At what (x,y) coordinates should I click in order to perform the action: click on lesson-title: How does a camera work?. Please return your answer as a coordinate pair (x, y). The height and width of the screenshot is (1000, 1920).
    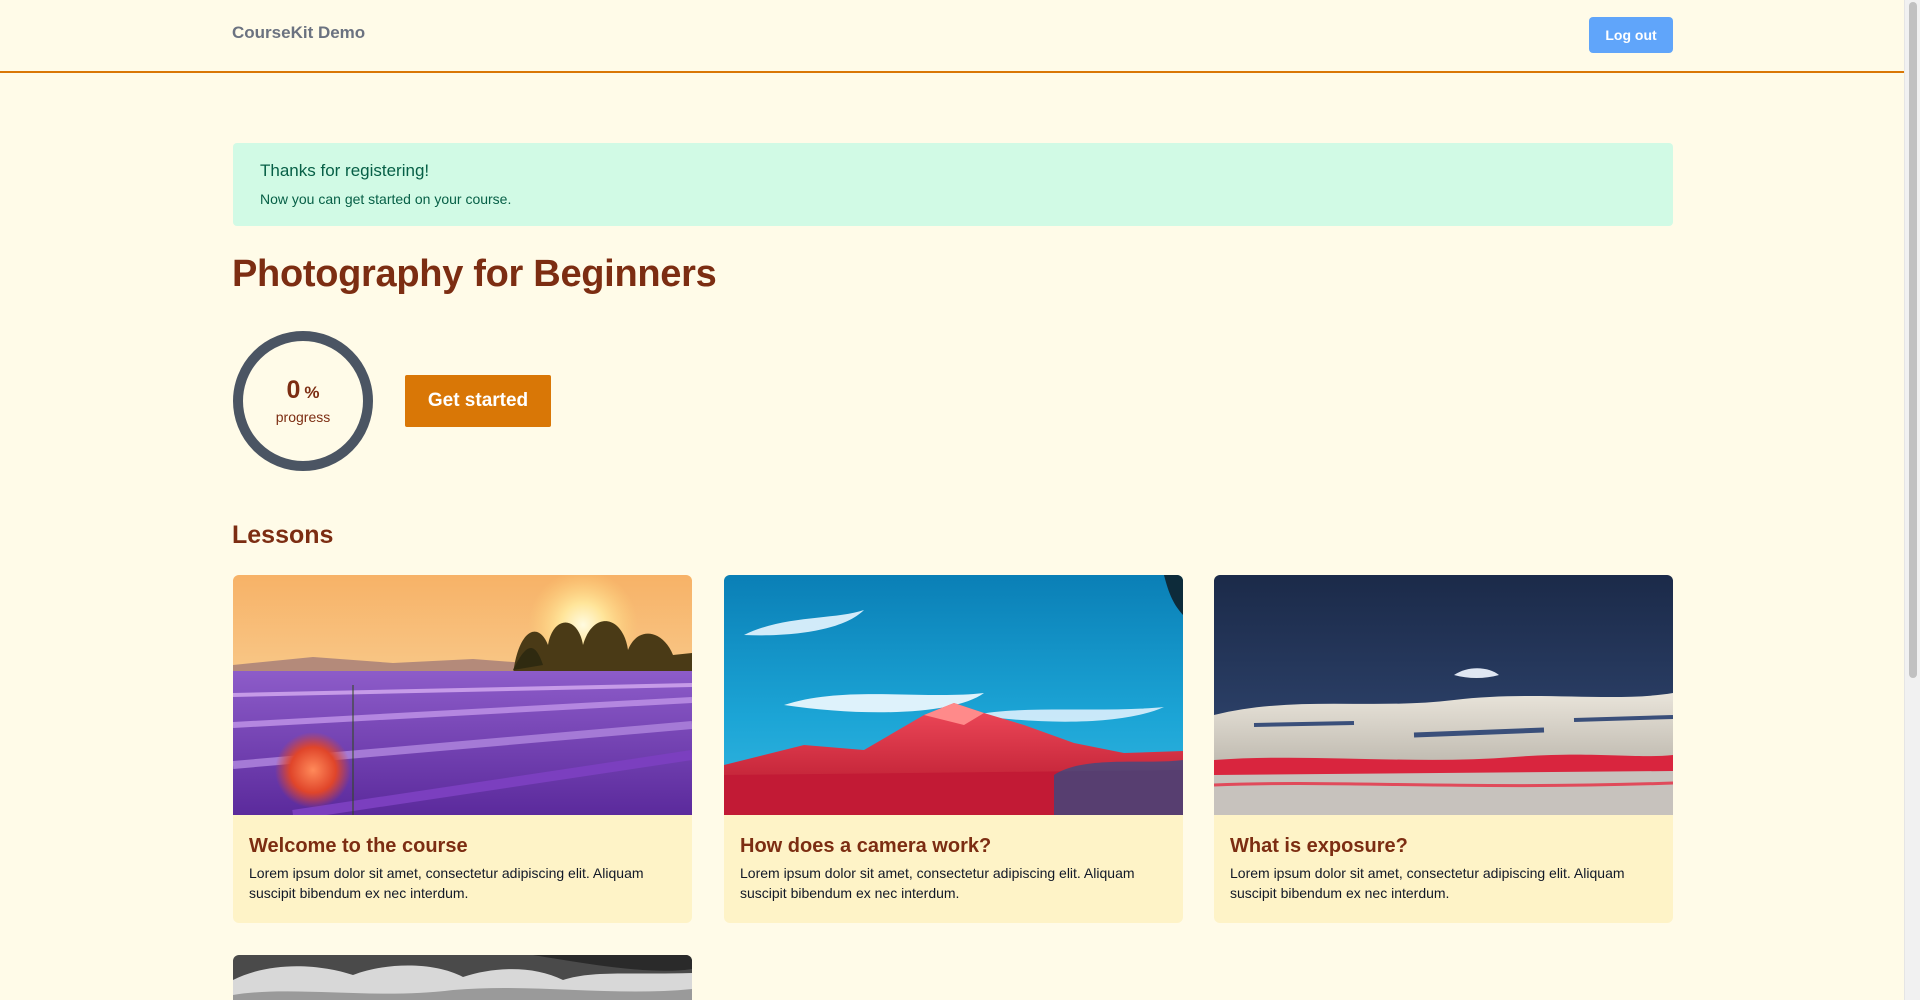
    Looking at the image, I should click on (953, 846).